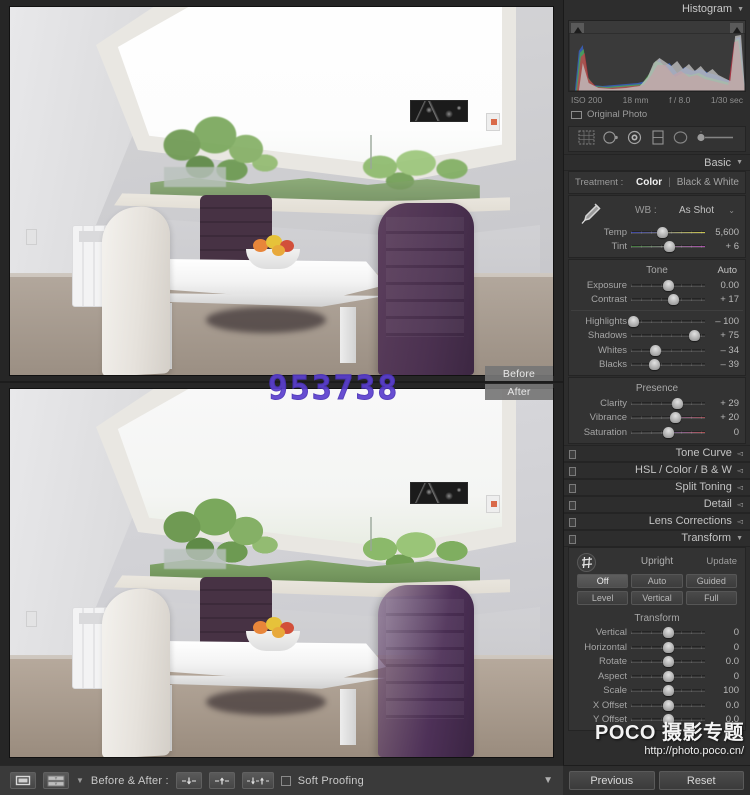 This screenshot has width=750, height=795. I want to click on slider-contrast: Contrast + 17, so click(657, 300).